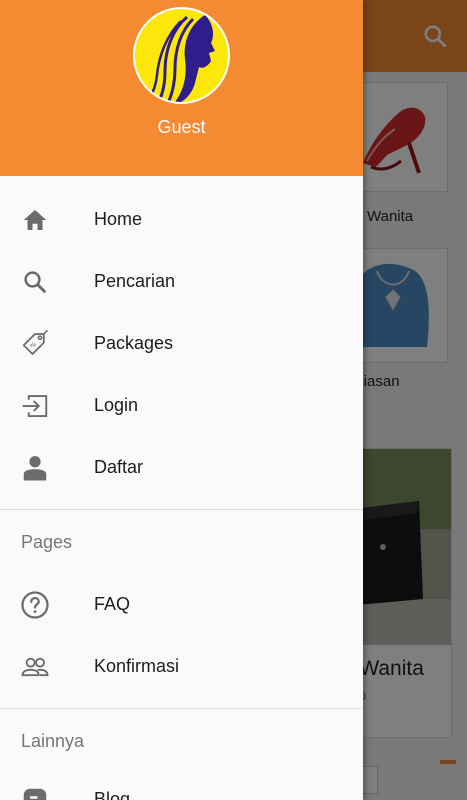 The image size is (467, 800). Describe the element at coordinates (35, 794) in the screenshot. I see `blog-icon` at that location.